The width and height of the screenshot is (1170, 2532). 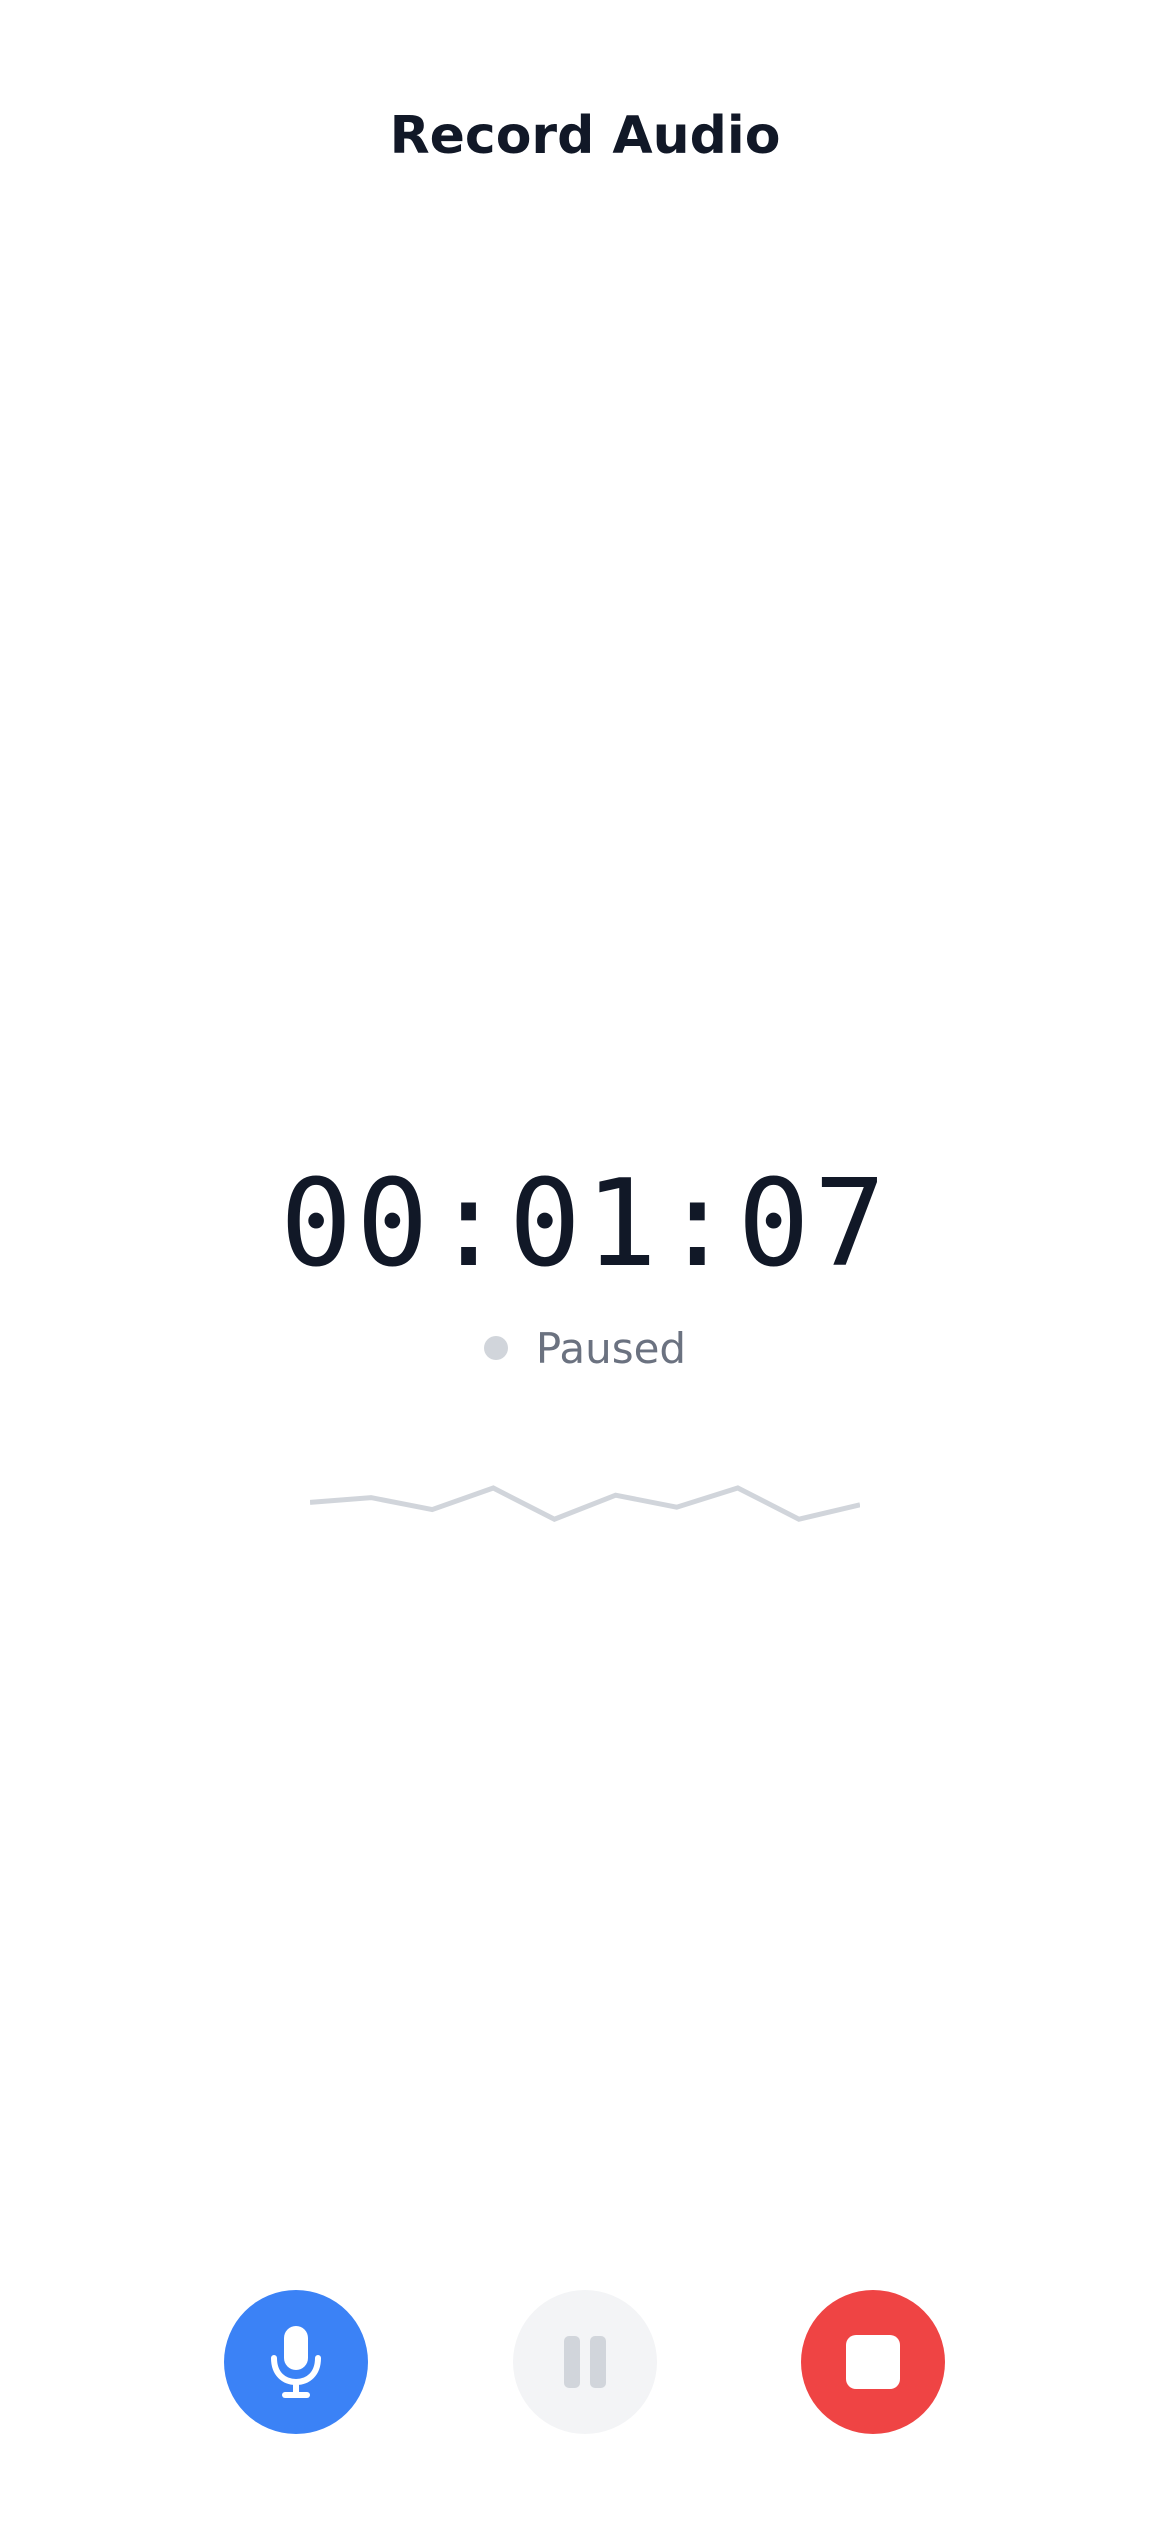 I want to click on status-label: Paused, so click(x=611, y=1348).